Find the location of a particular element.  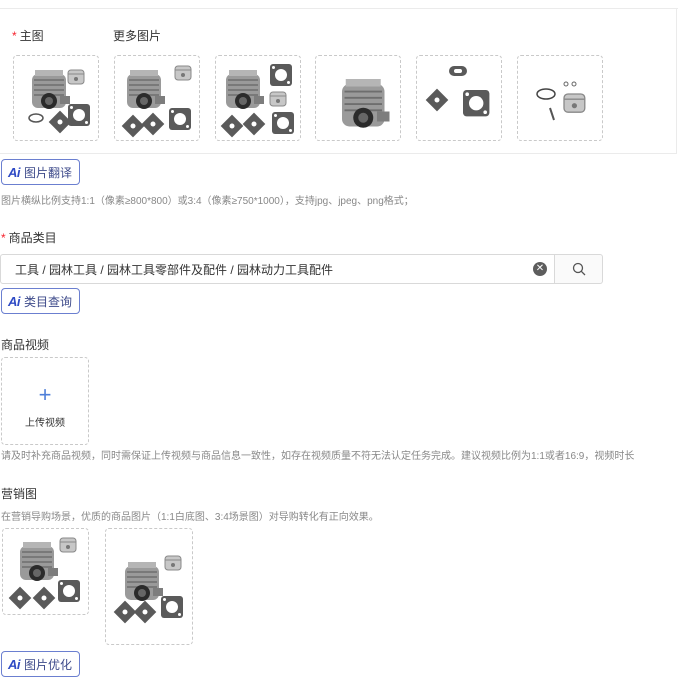

video-upload-label: 上传视频 is located at coordinates (45, 423).